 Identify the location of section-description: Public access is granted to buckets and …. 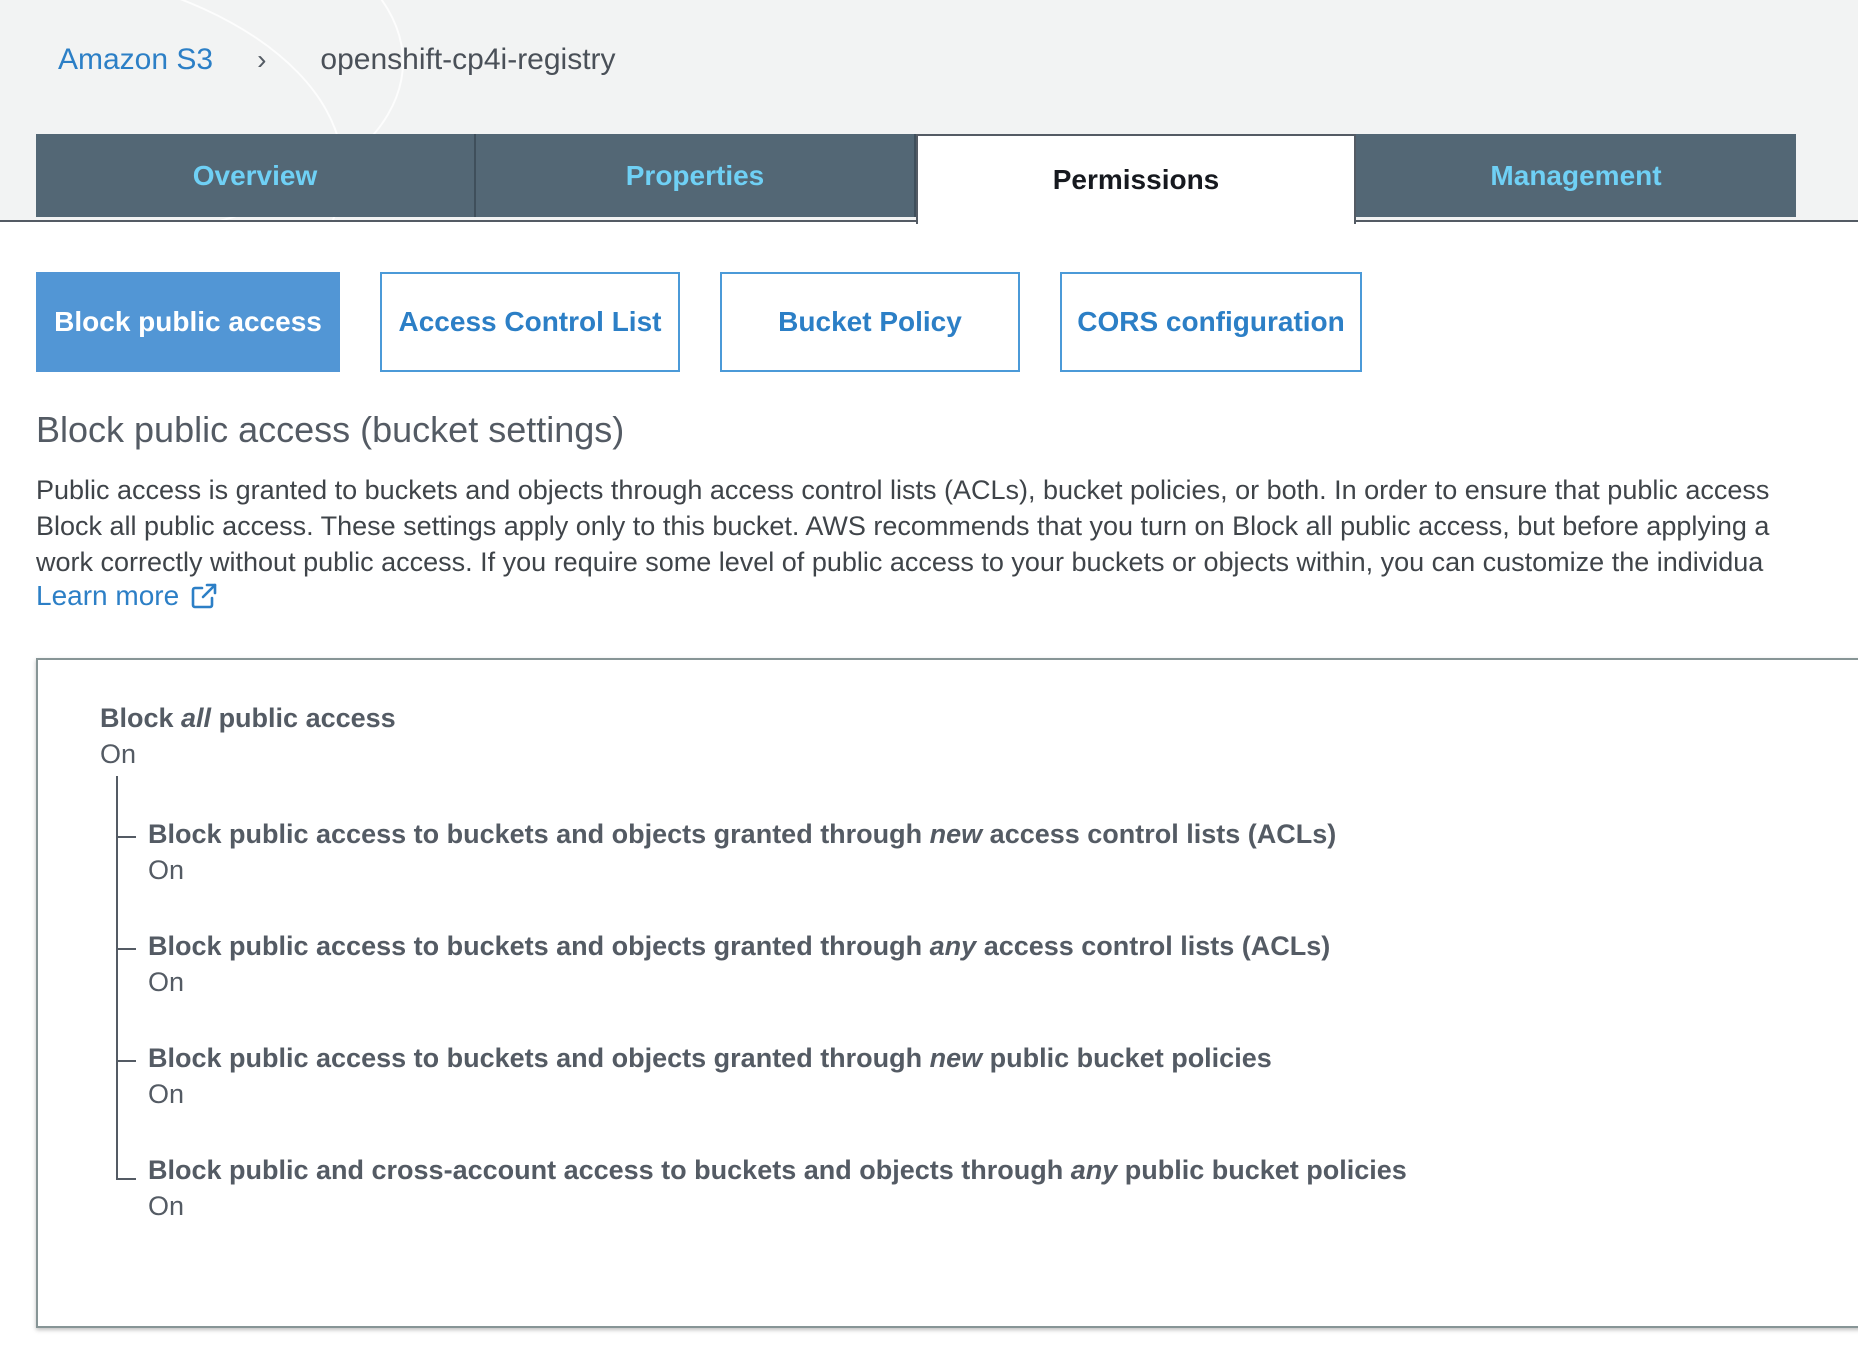
(947, 526).